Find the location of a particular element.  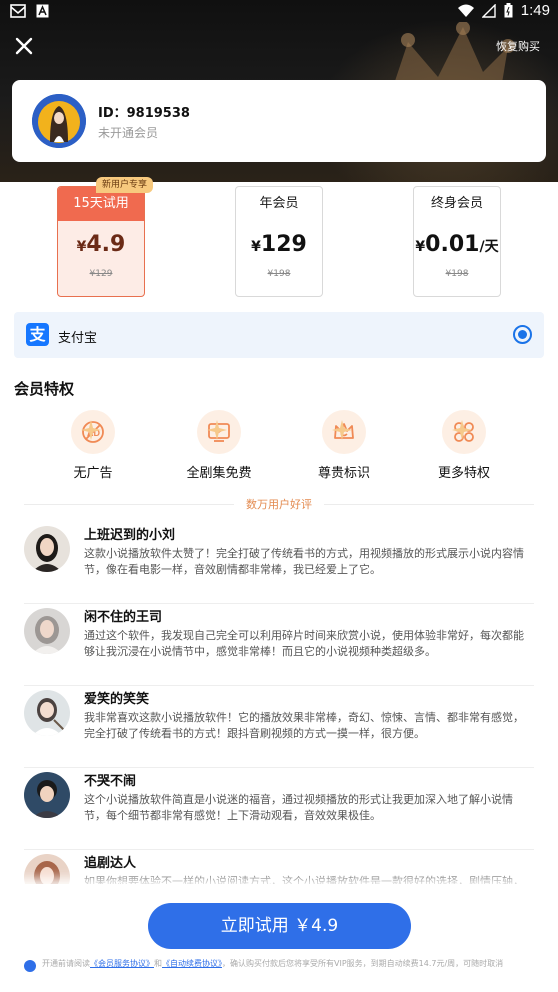

plan-price: ¥4.9 is located at coordinates (101, 244).